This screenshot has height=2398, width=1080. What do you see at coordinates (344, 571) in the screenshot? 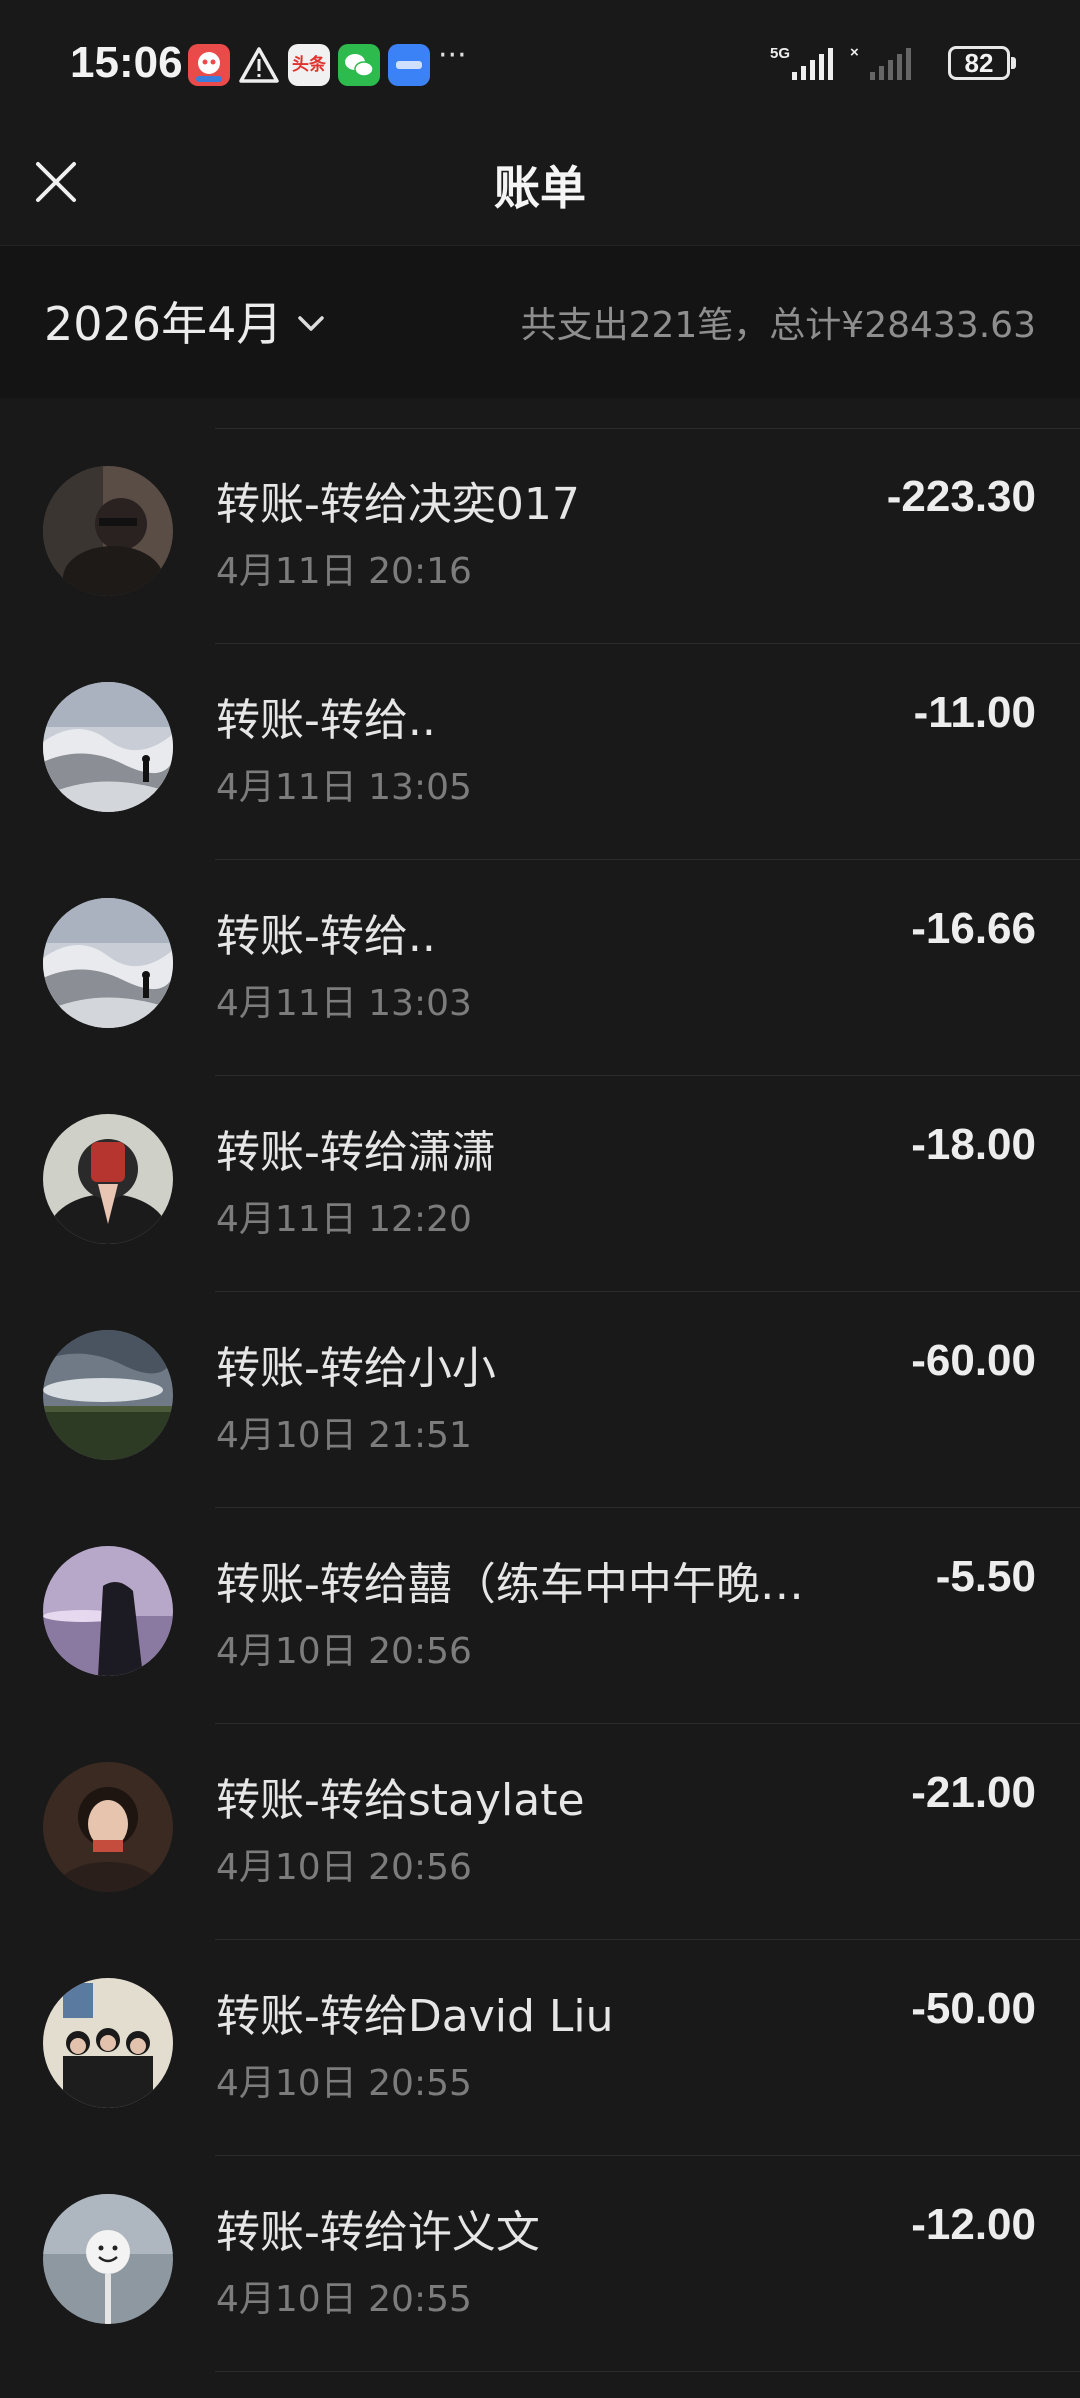
I see `transaction-date: 4月11日 20:16` at bounding box center [344, 571].